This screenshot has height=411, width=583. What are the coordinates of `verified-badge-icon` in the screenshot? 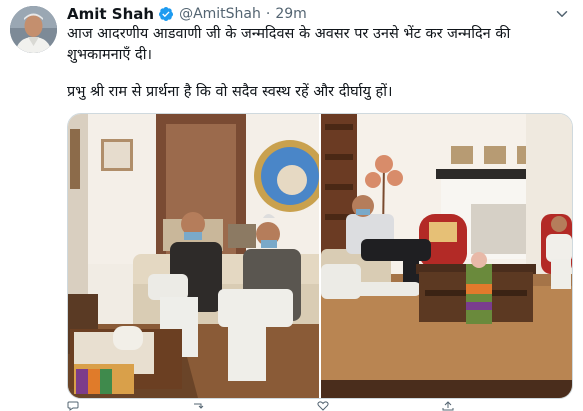 It's located at (166, 14).